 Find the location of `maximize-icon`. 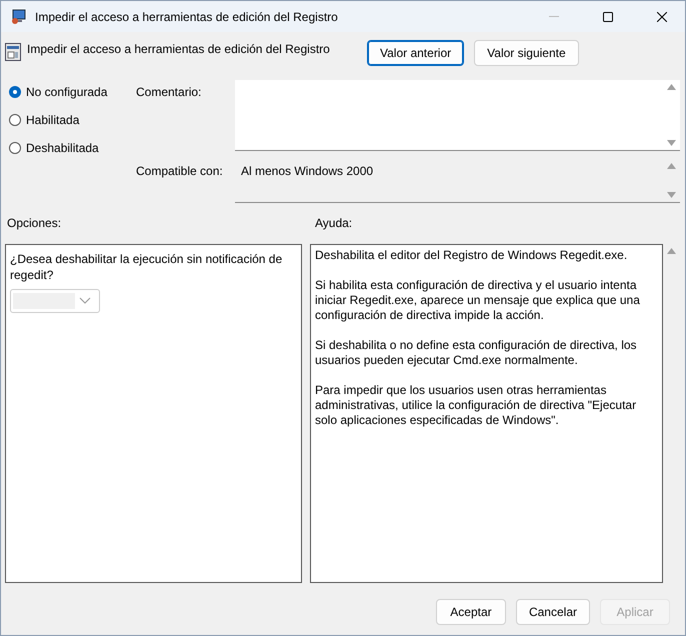

maximize-icon is located at coordinates (608, 17).